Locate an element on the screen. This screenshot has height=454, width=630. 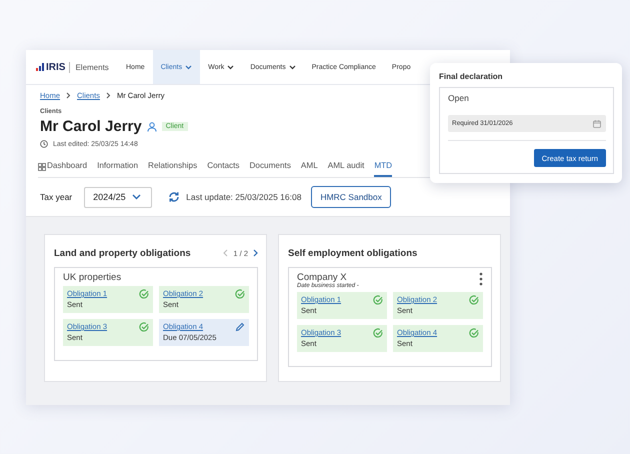
tab: AML audit is located at coordinates (346, 167).